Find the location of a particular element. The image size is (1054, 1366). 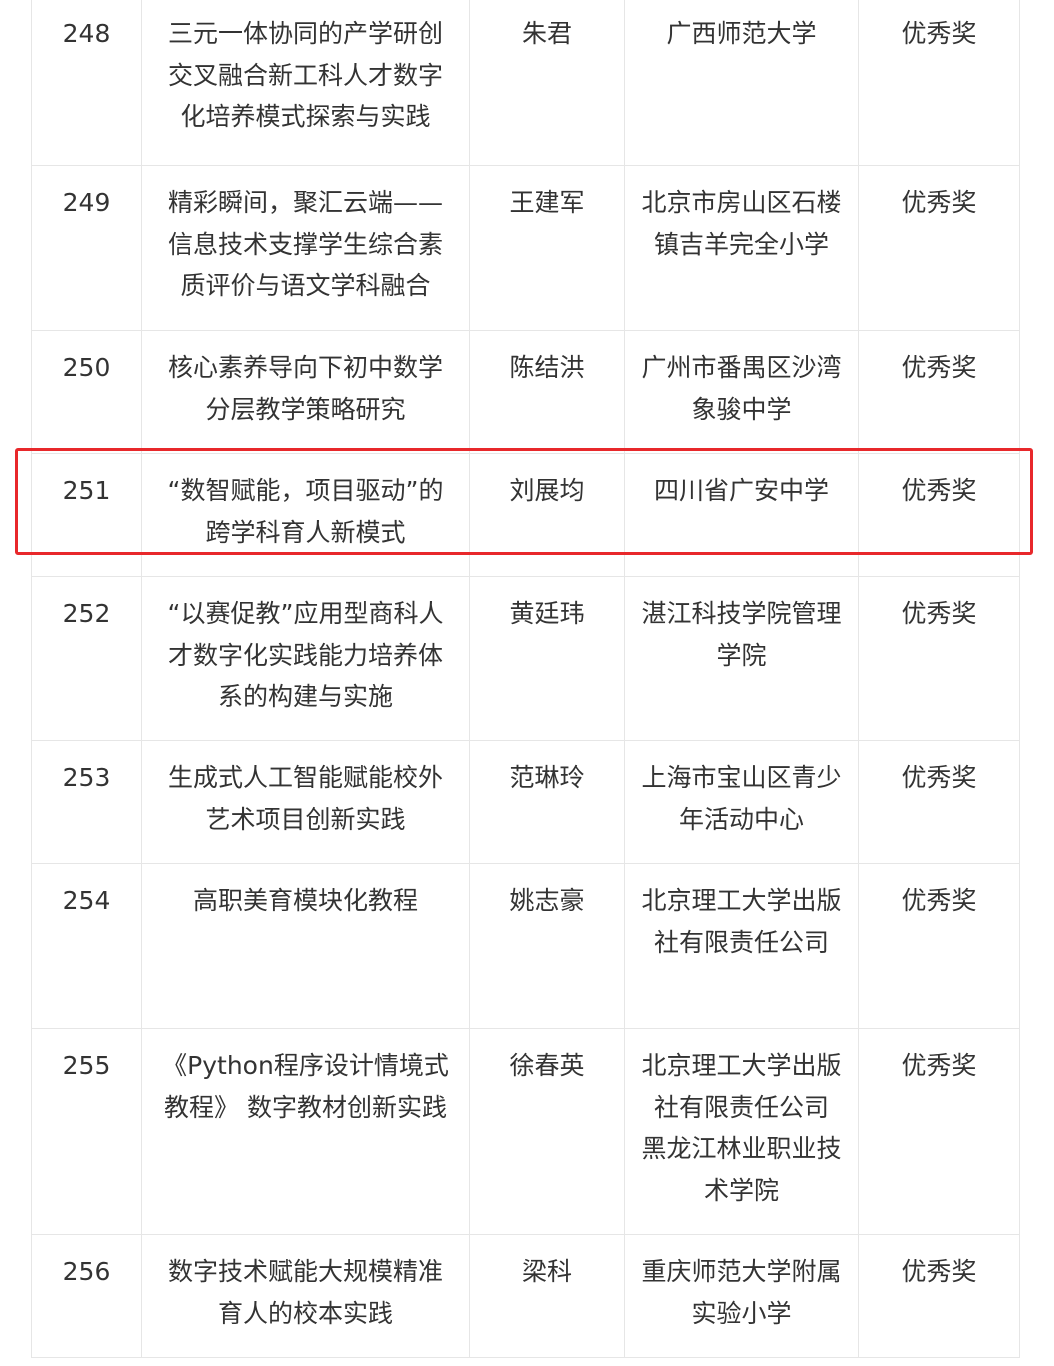

organization: 北京市房山区石楼镇吉羊完全小学 is located at coordinates (741, 248).